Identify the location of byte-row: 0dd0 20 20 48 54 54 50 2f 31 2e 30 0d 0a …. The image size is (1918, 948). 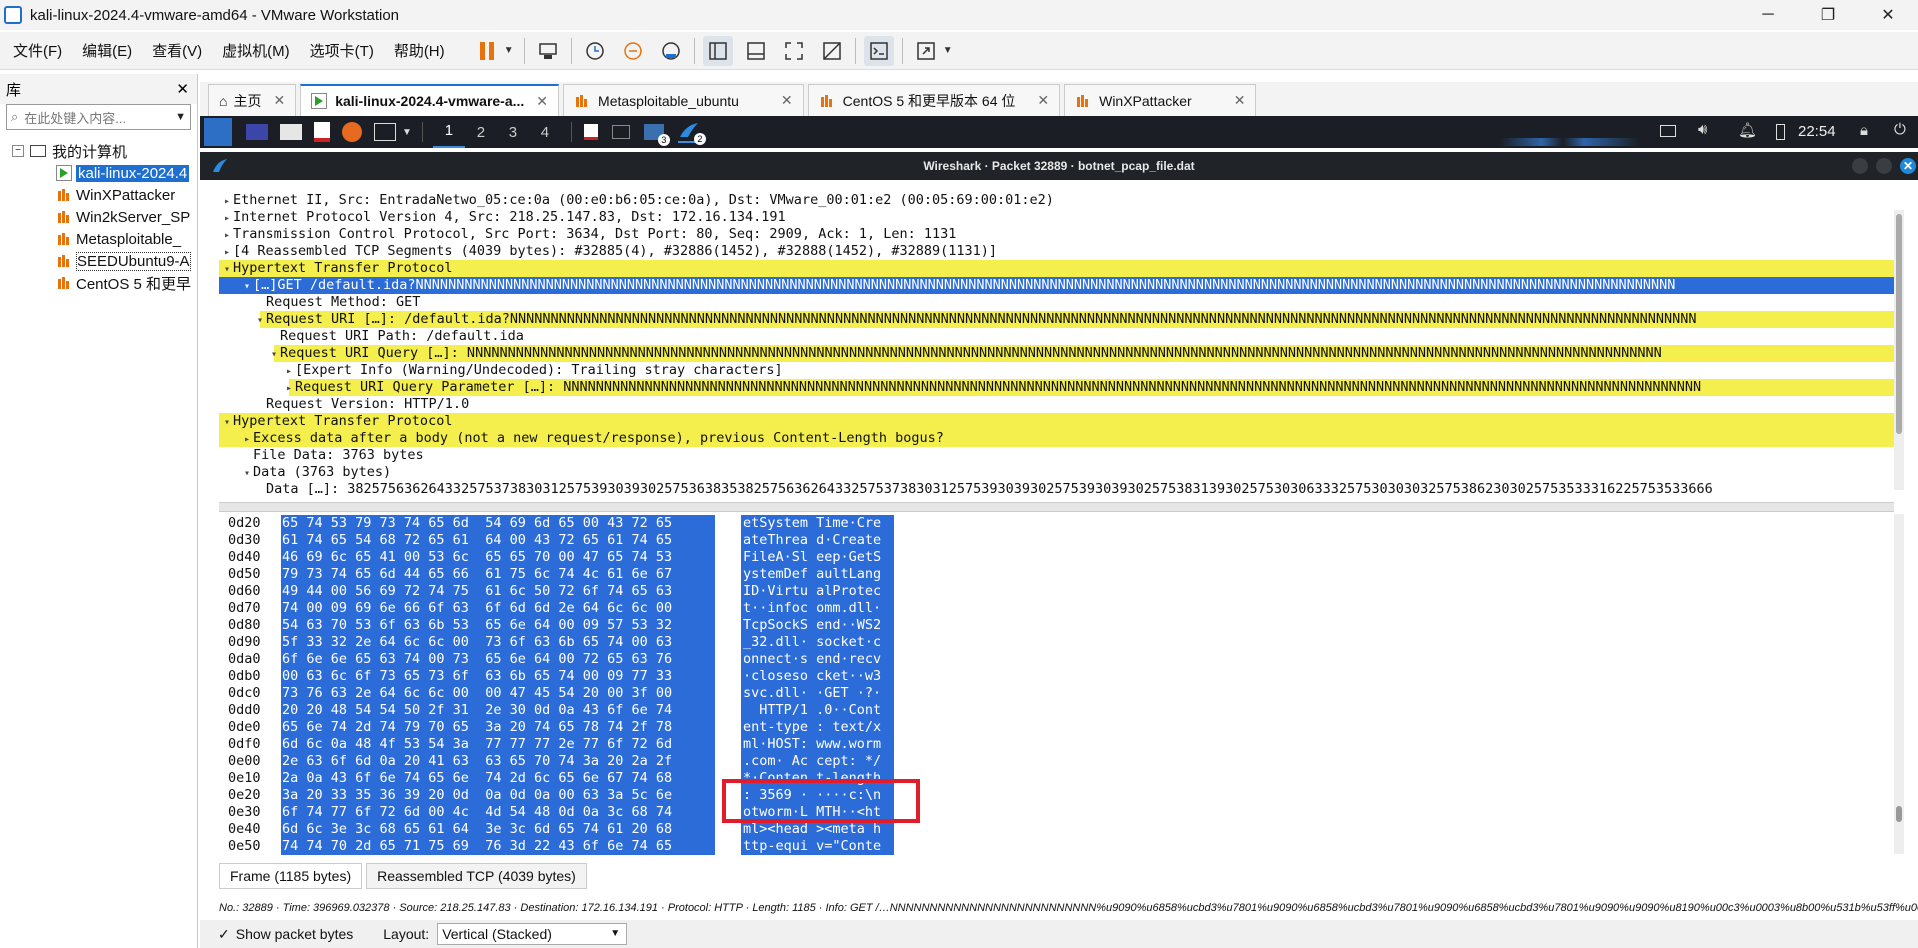
(1056, 710).